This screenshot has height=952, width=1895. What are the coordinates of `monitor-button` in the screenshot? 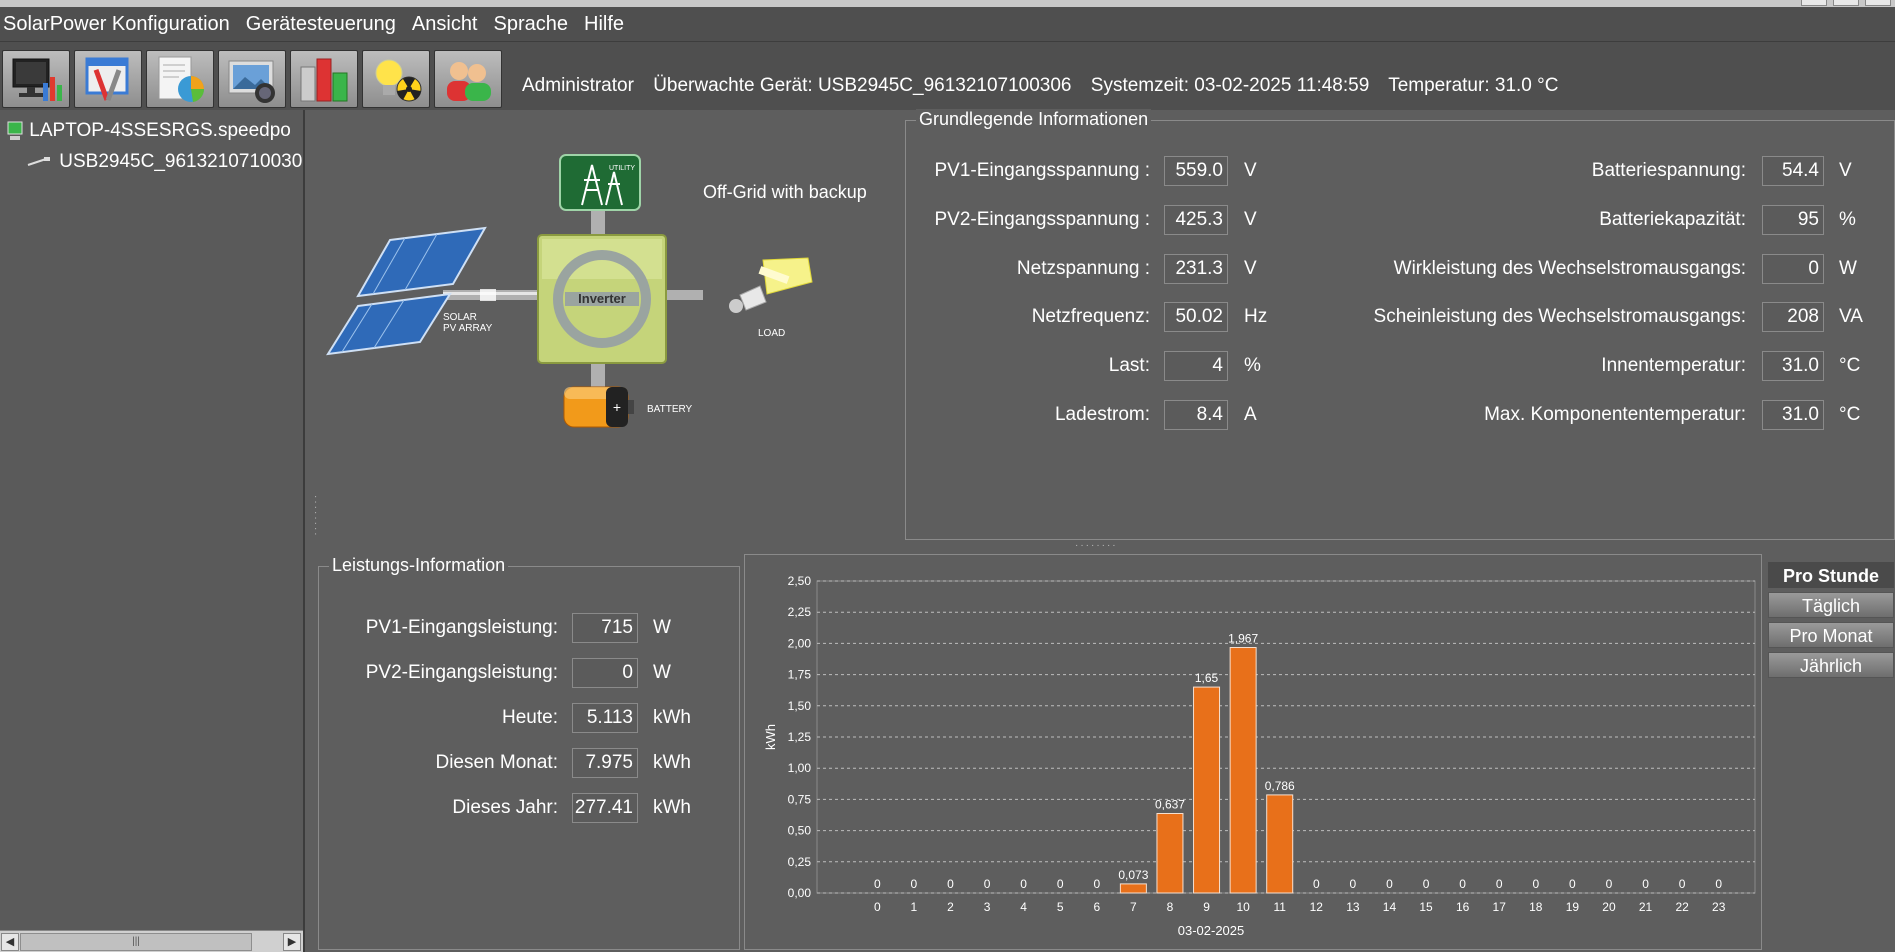 It's located at (36, 79).